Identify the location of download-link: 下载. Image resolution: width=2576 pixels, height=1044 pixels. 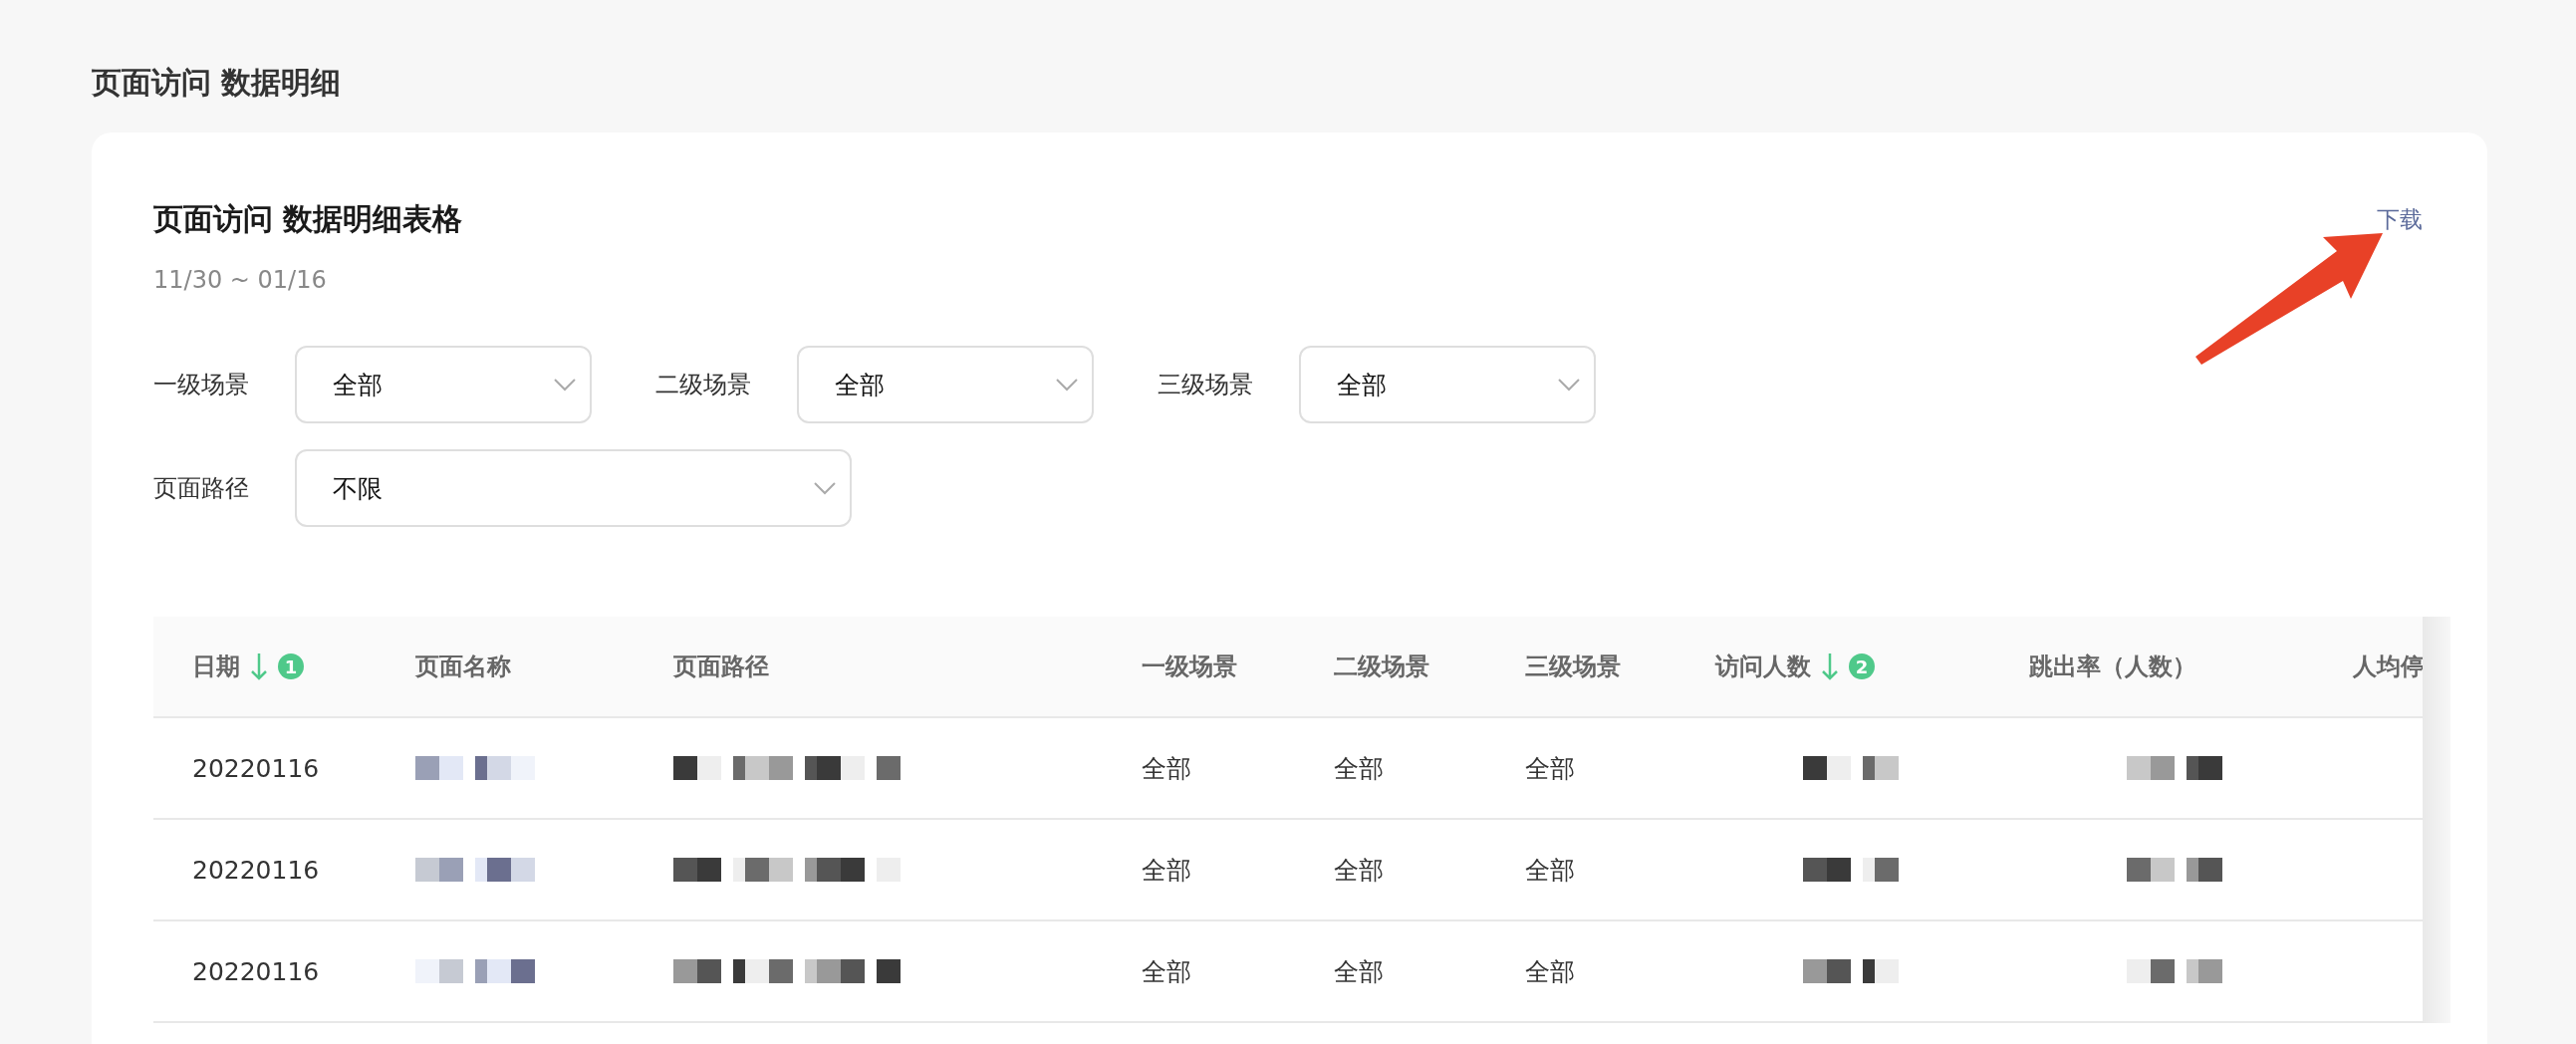
(2400, 219).